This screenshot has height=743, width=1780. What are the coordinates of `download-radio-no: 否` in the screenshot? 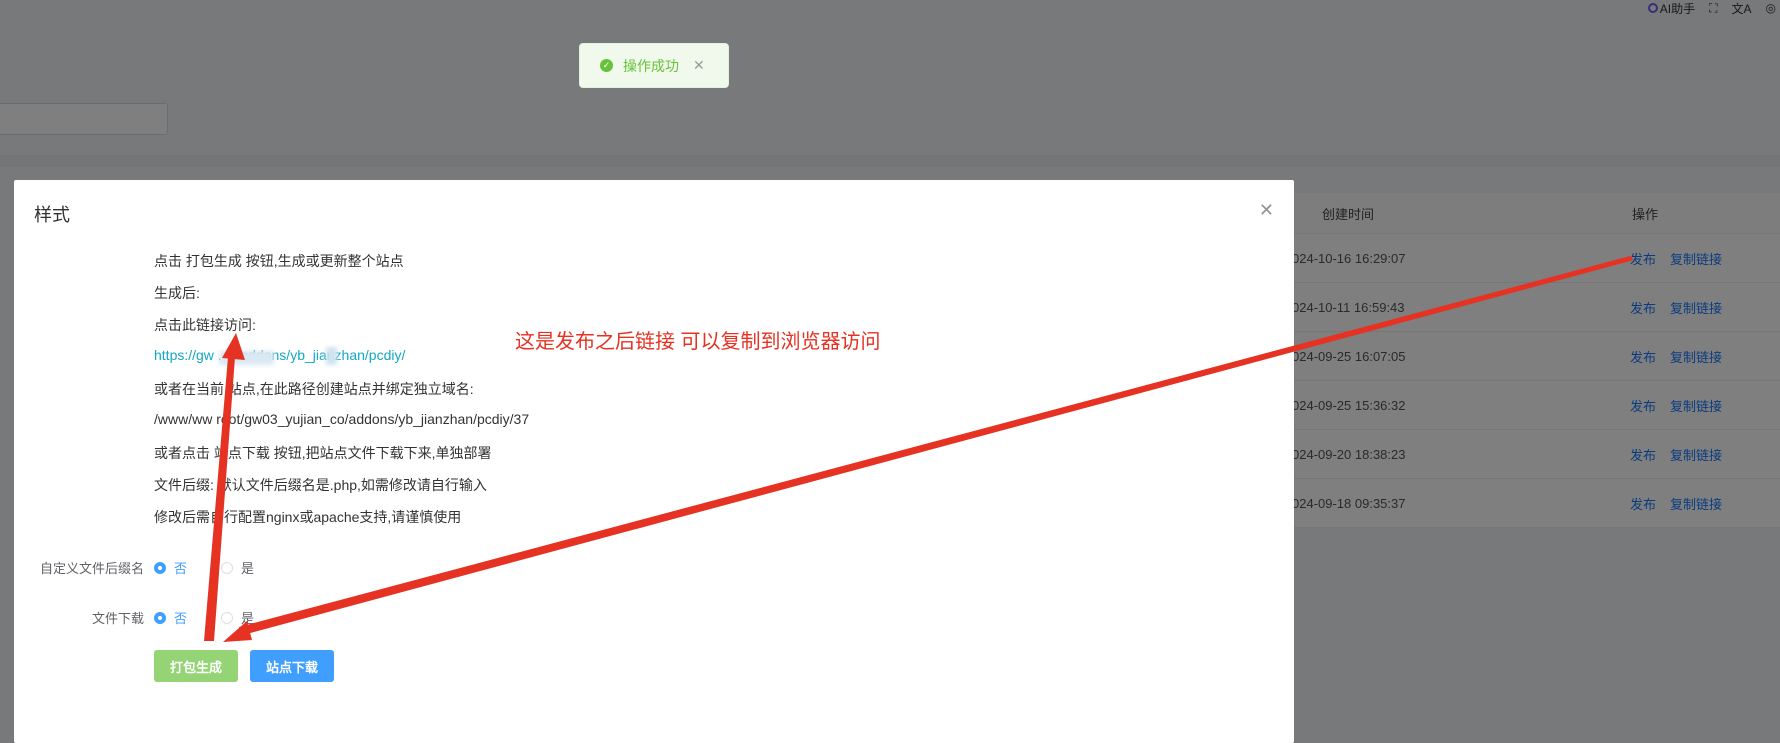 It's located at (170, 617).